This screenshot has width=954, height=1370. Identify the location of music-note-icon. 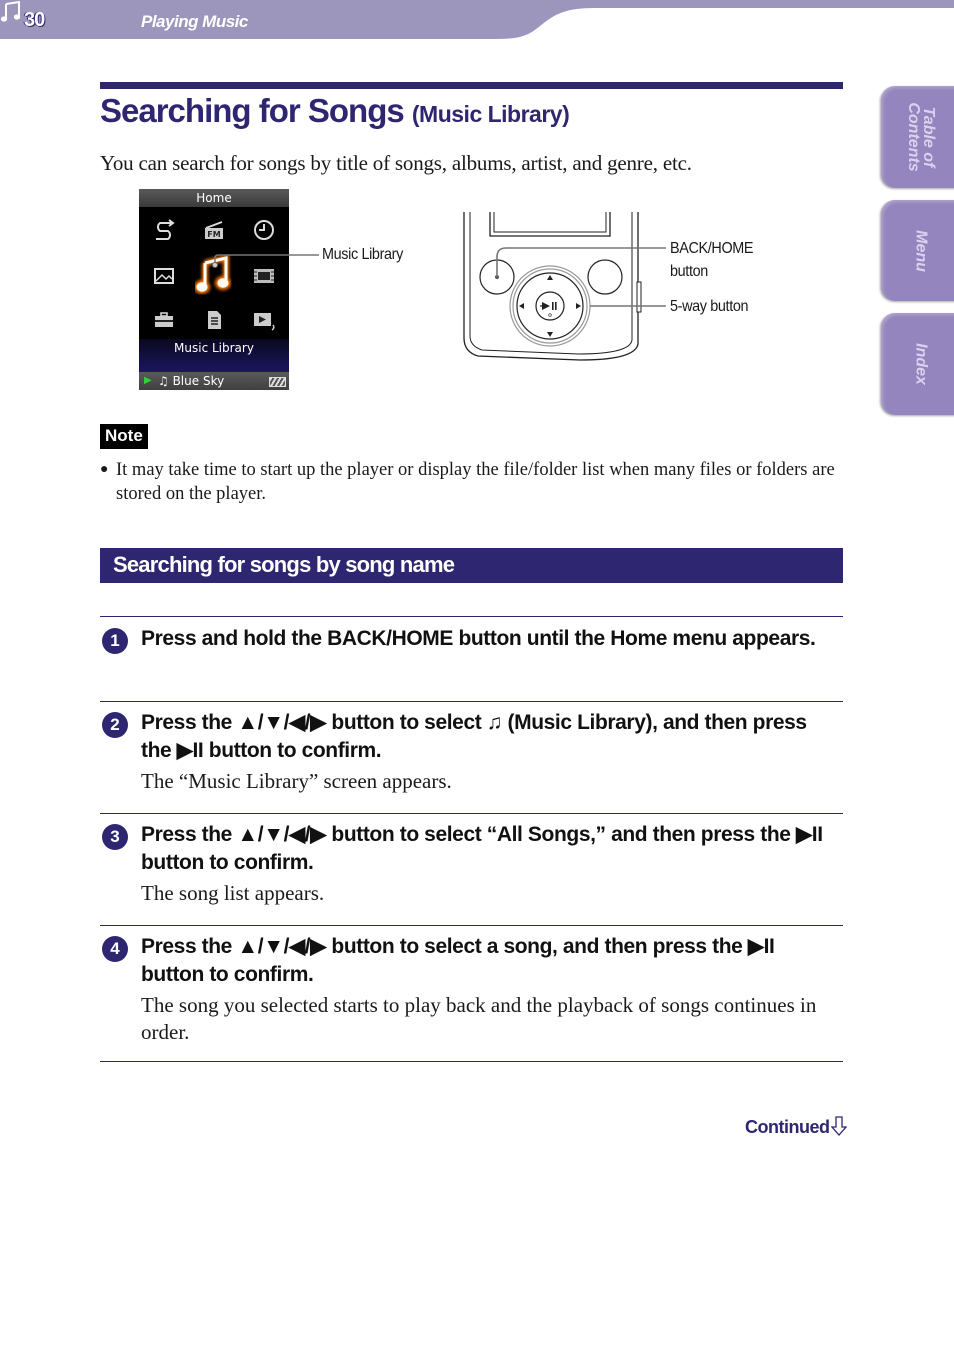
(10, 11).